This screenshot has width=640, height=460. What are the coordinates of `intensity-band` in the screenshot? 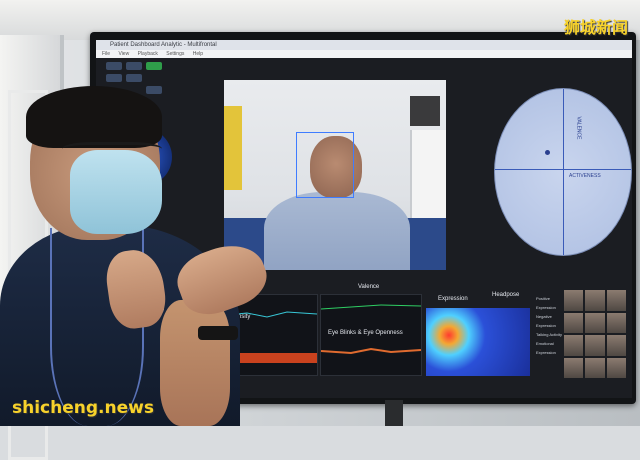 It's located at (272, 358).